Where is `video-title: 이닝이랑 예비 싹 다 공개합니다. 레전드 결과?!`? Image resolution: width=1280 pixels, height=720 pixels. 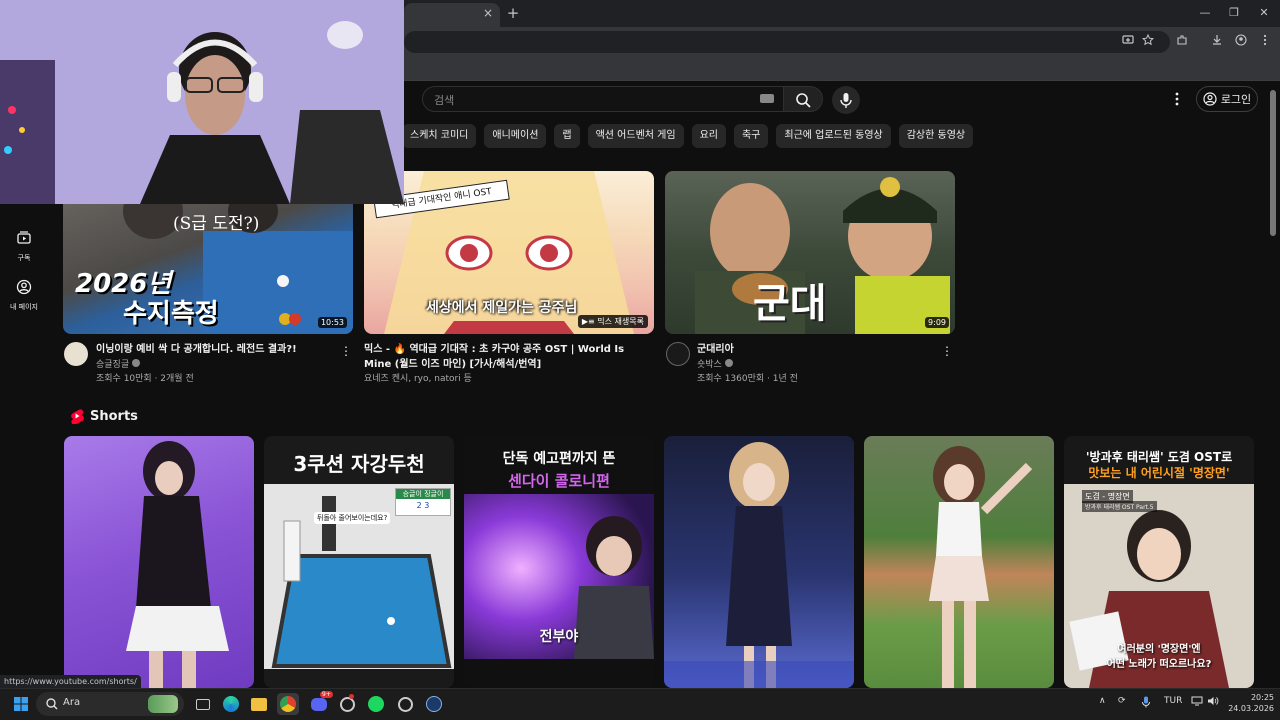
video-title: 이닝이랑 예비 싹 다 공개합니다. 레전드 결과?! is located at coordinates (216, 349).